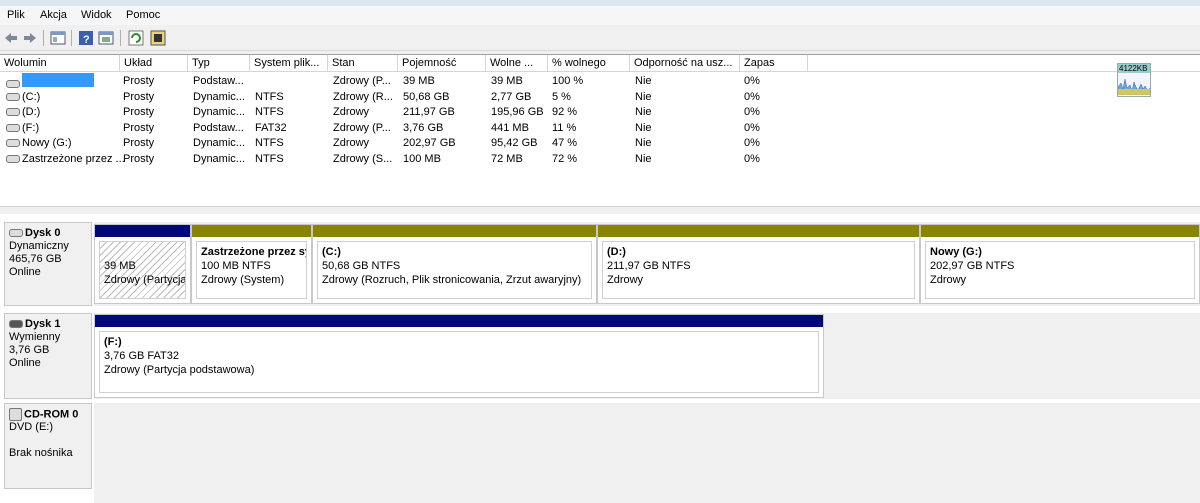 The width and height of the screenshot is (1200, 503). What do you see at coordinates (243, 280) in the screenshot?
I see `partition-status: Zdrowy (System)` at bounding box center [243, 280].